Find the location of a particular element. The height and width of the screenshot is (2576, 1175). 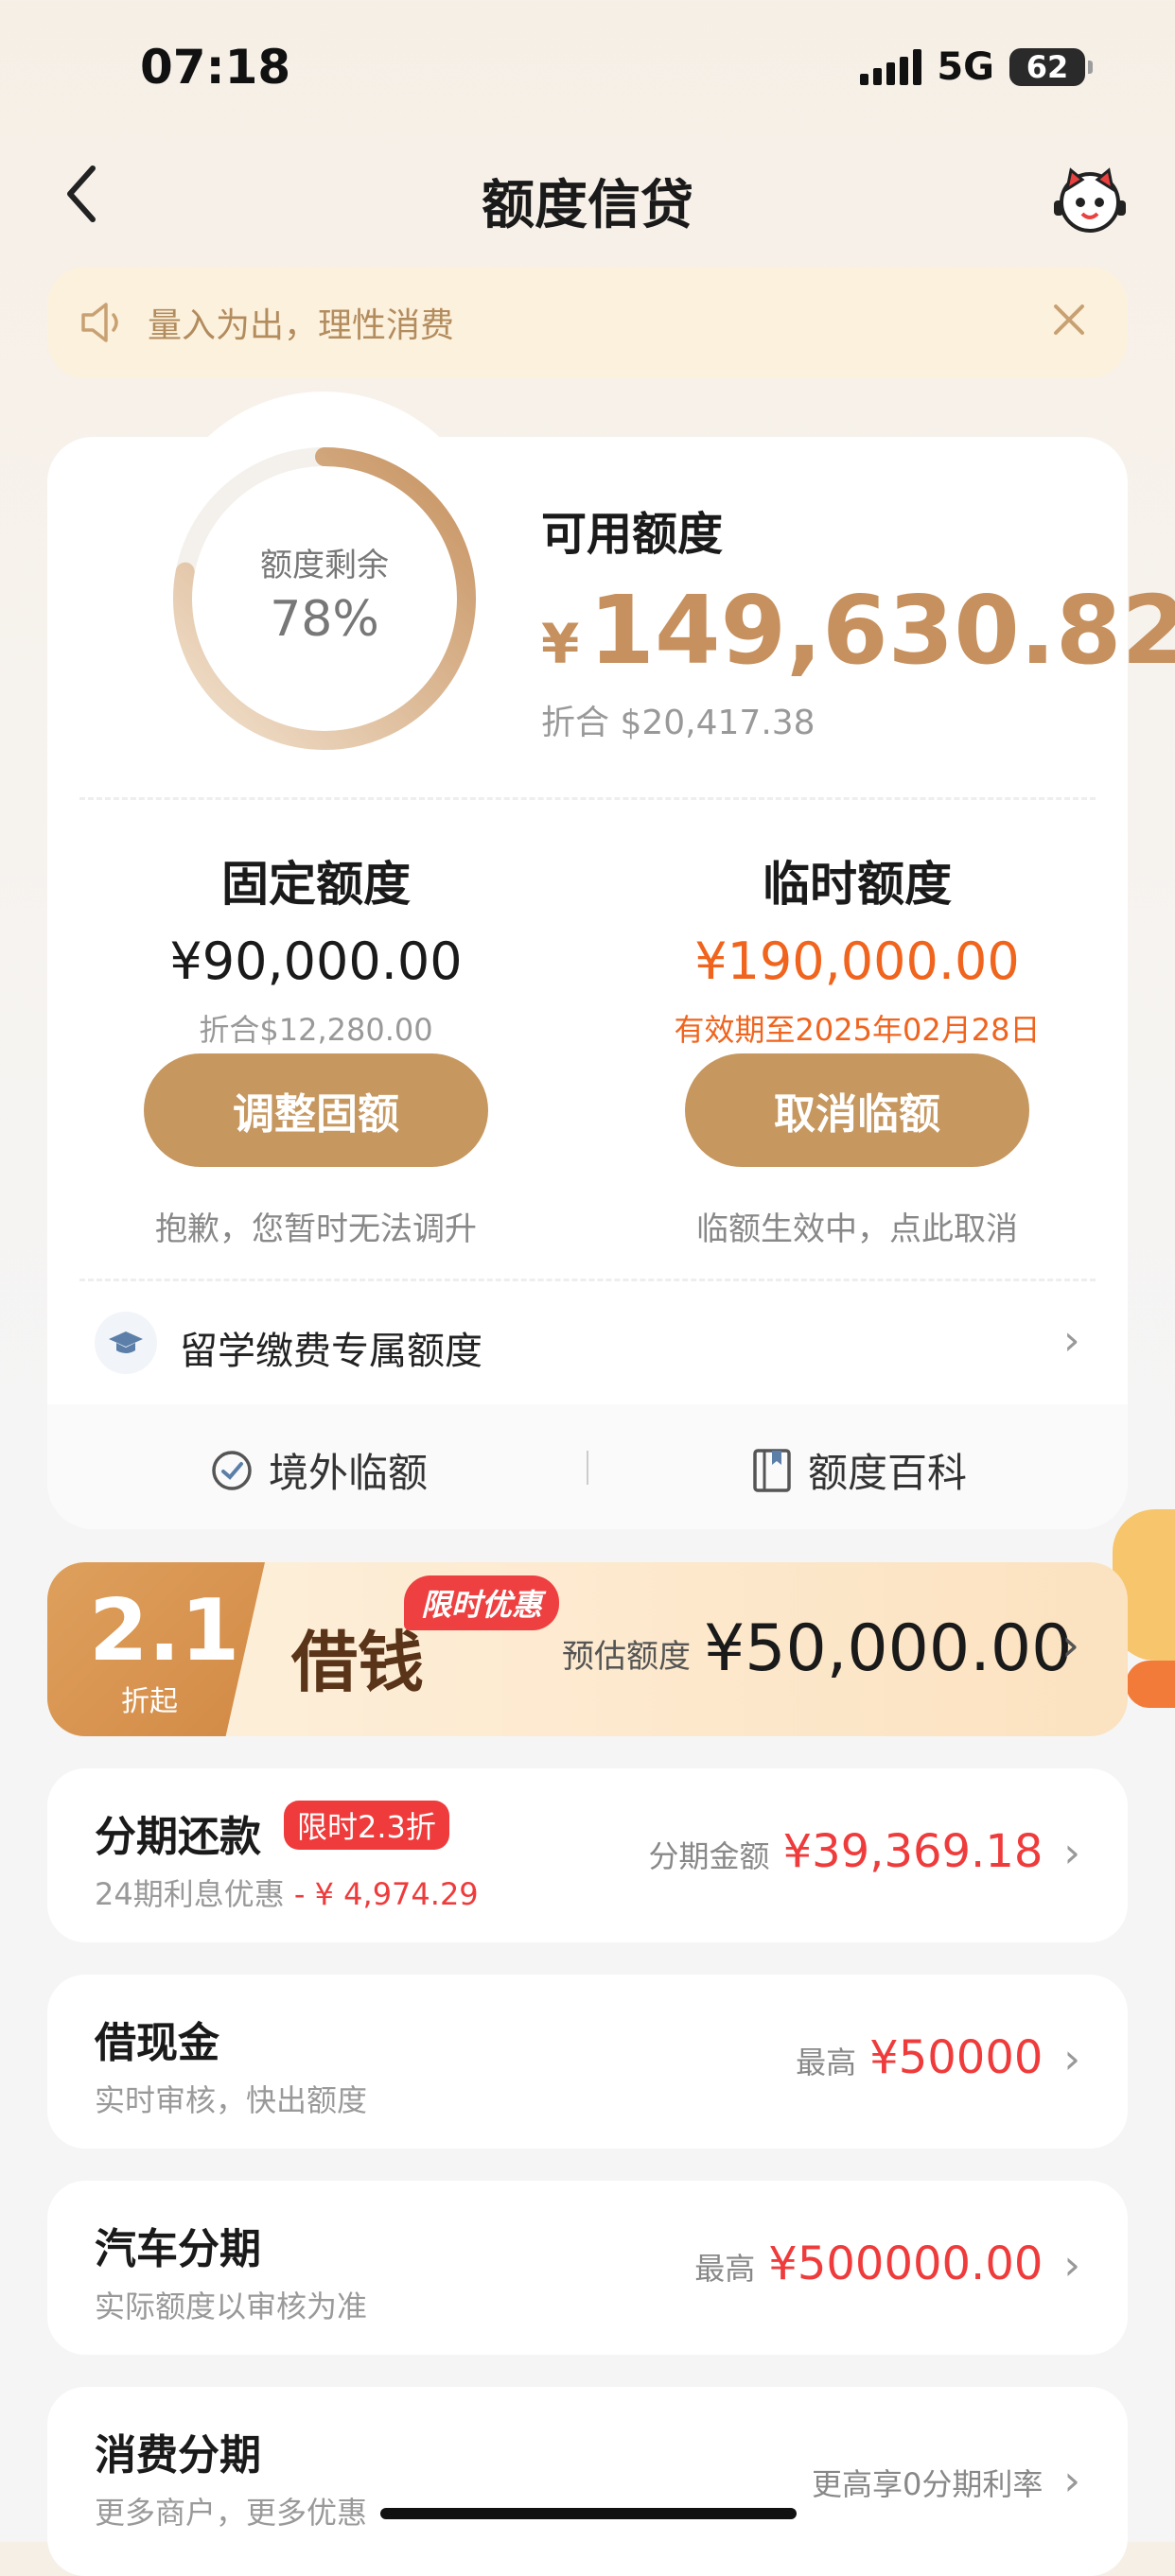

notice-text: 量入为出，理性消费 is located at coordinates (301, 325).